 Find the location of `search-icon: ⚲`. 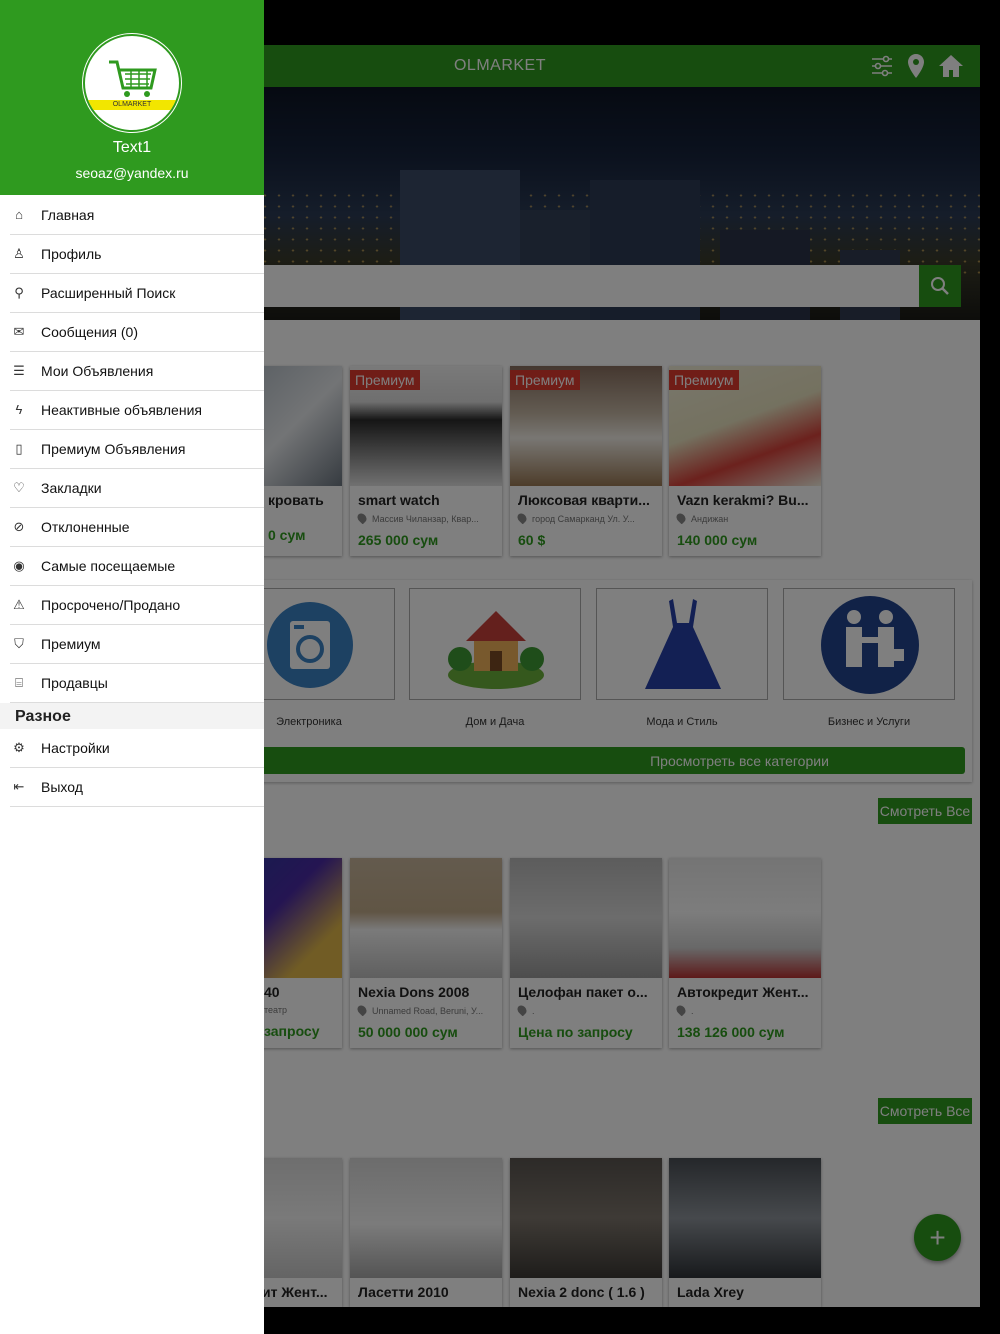

search-icon: ⚲ is located at coordinates (19, 292).